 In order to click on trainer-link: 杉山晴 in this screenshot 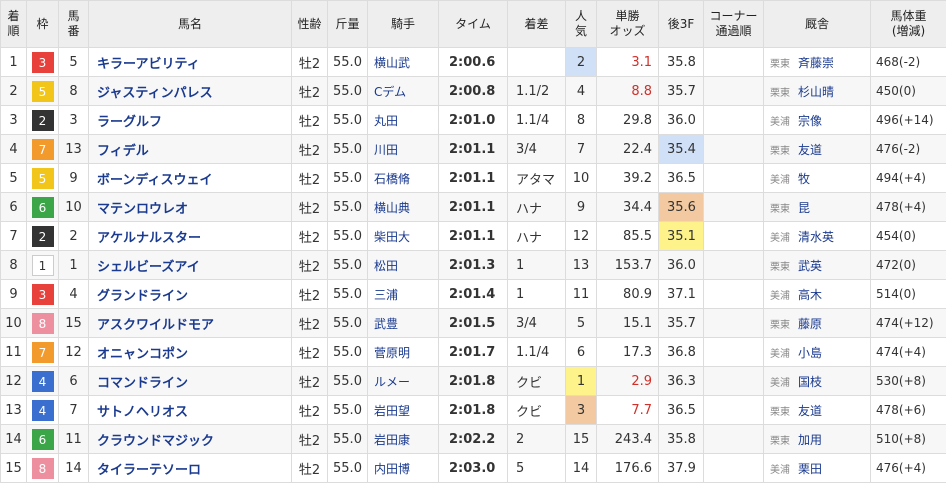, I will do `click(816, 92)`.